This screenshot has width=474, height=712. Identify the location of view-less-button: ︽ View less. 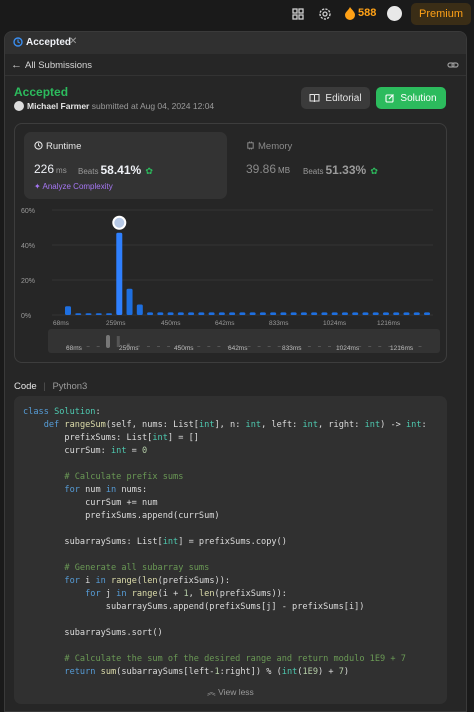
(230, 692).